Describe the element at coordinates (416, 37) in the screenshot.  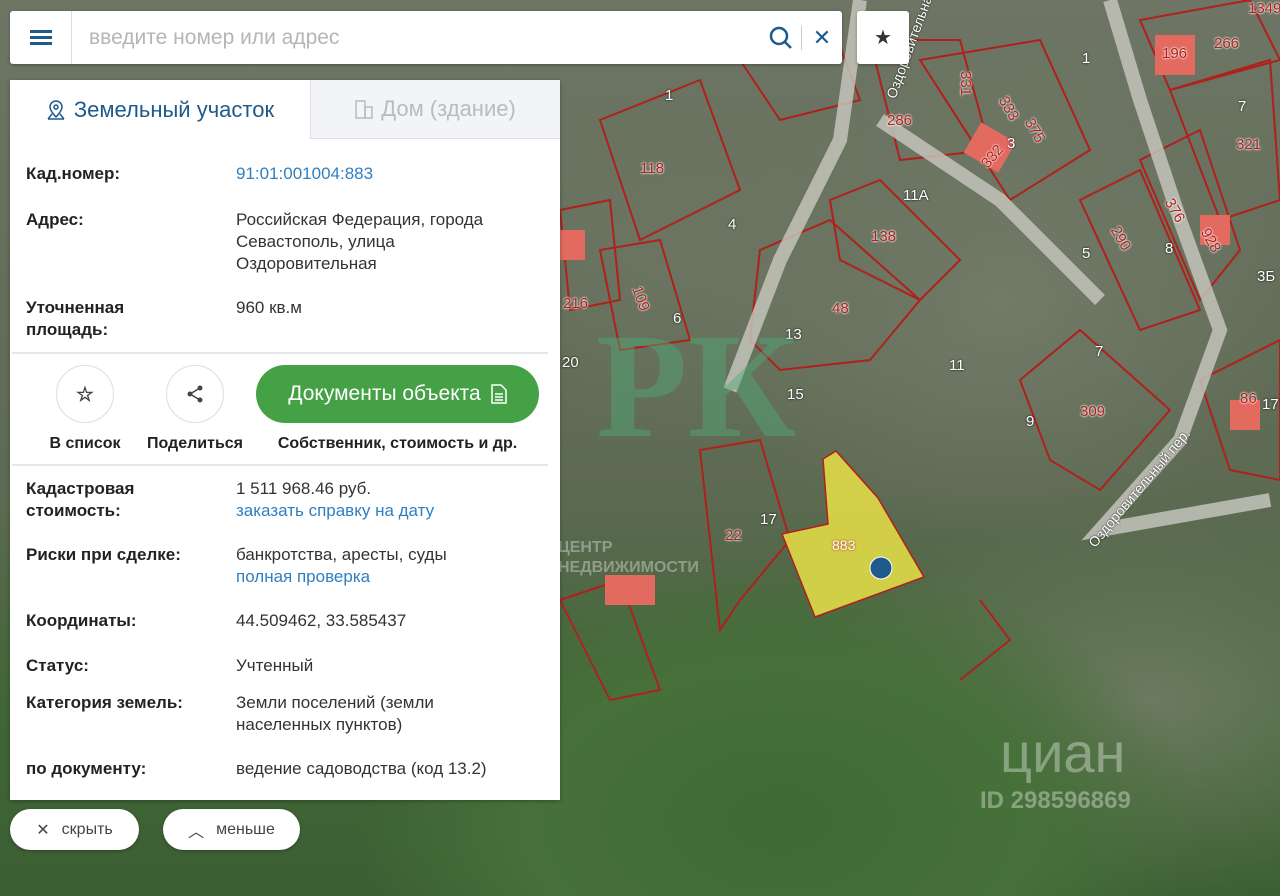
I see `search-input` at that location.